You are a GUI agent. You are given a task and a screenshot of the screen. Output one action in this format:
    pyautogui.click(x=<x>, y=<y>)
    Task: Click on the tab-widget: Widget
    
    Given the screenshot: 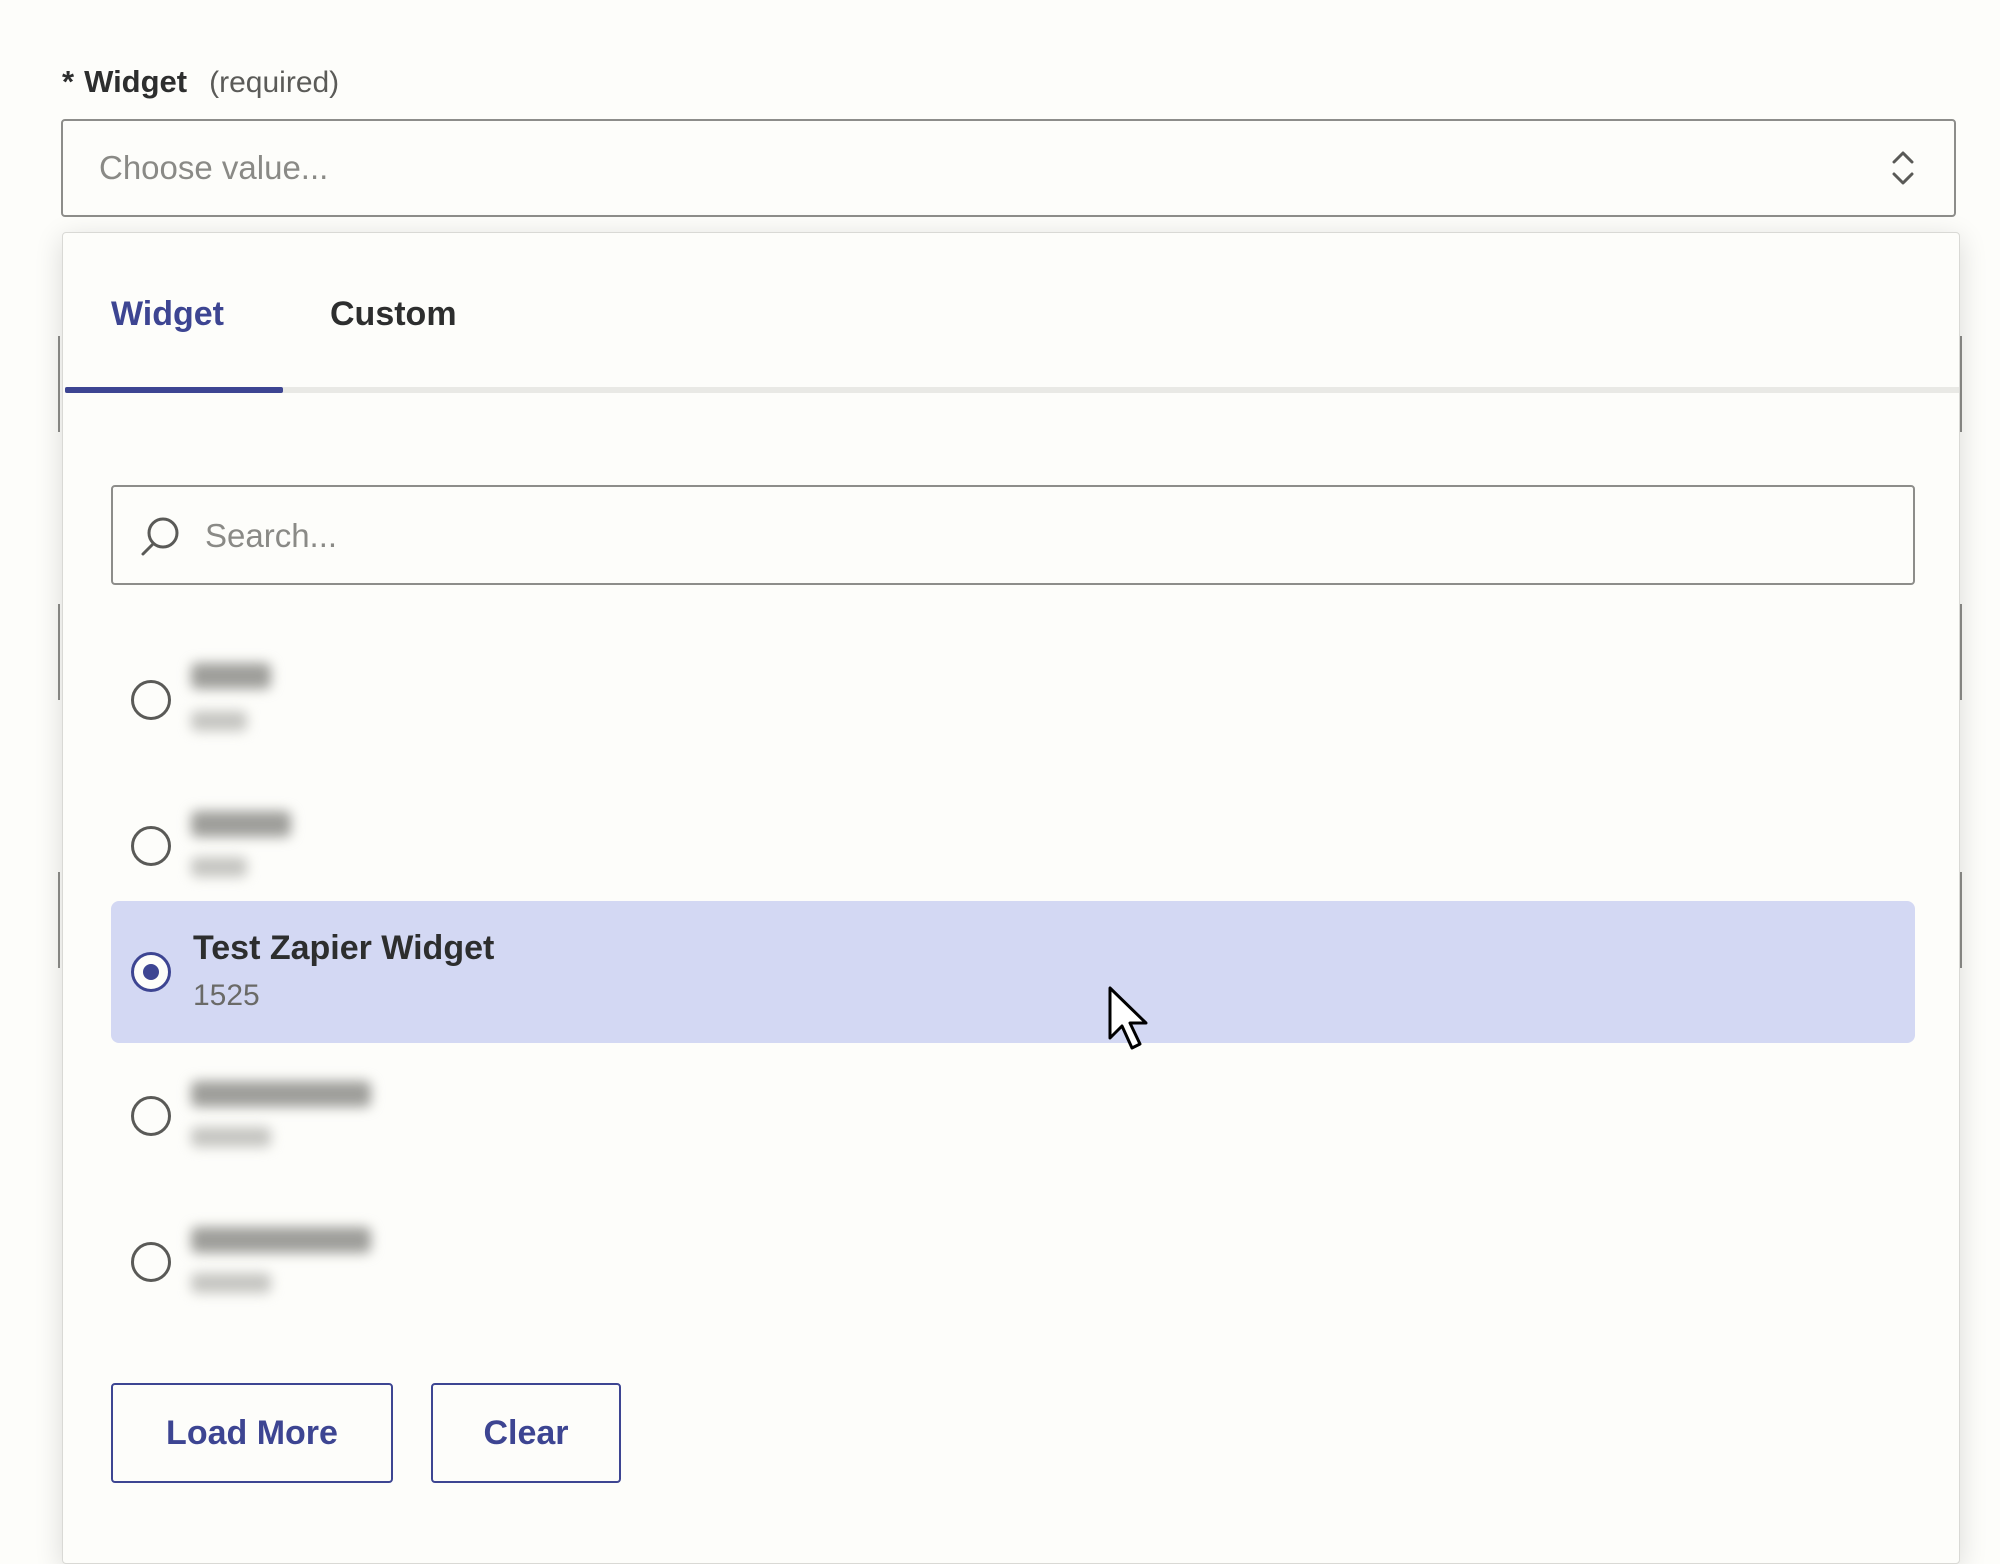 What is the action you would take?
    pyautogui.click(x=167, y=314)
    